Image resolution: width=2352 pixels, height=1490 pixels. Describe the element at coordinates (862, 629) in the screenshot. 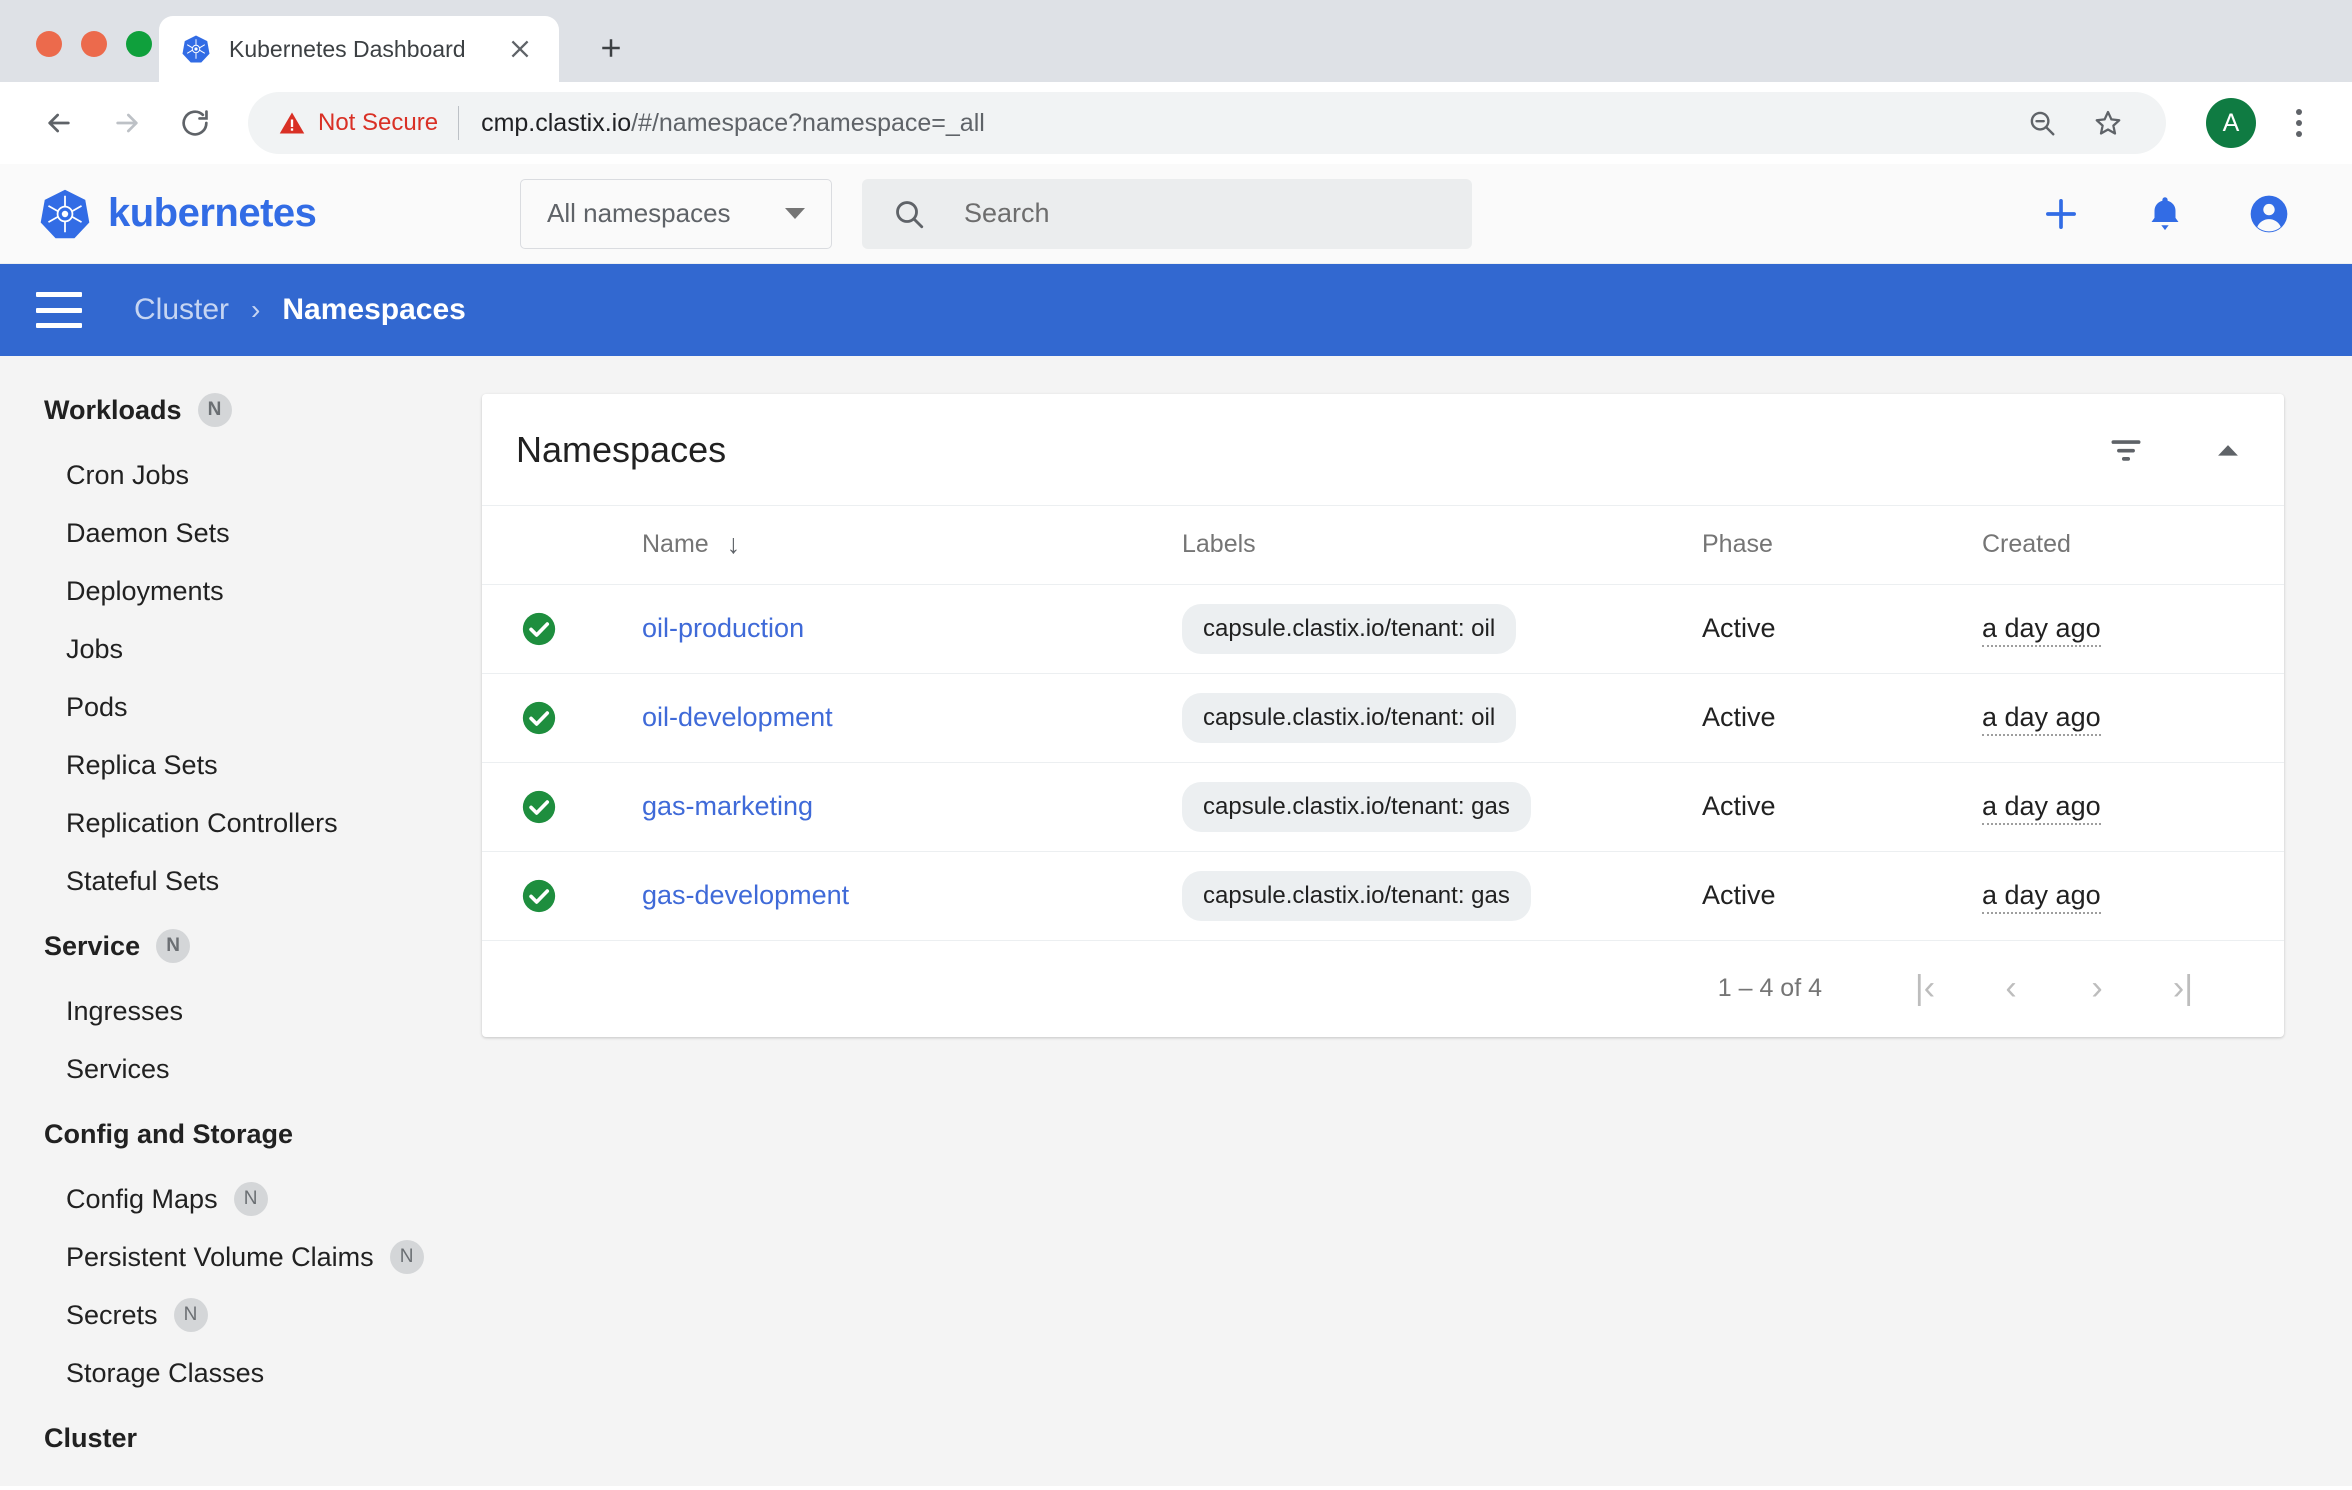

I see `row-name-cell: oil-production` at that location.